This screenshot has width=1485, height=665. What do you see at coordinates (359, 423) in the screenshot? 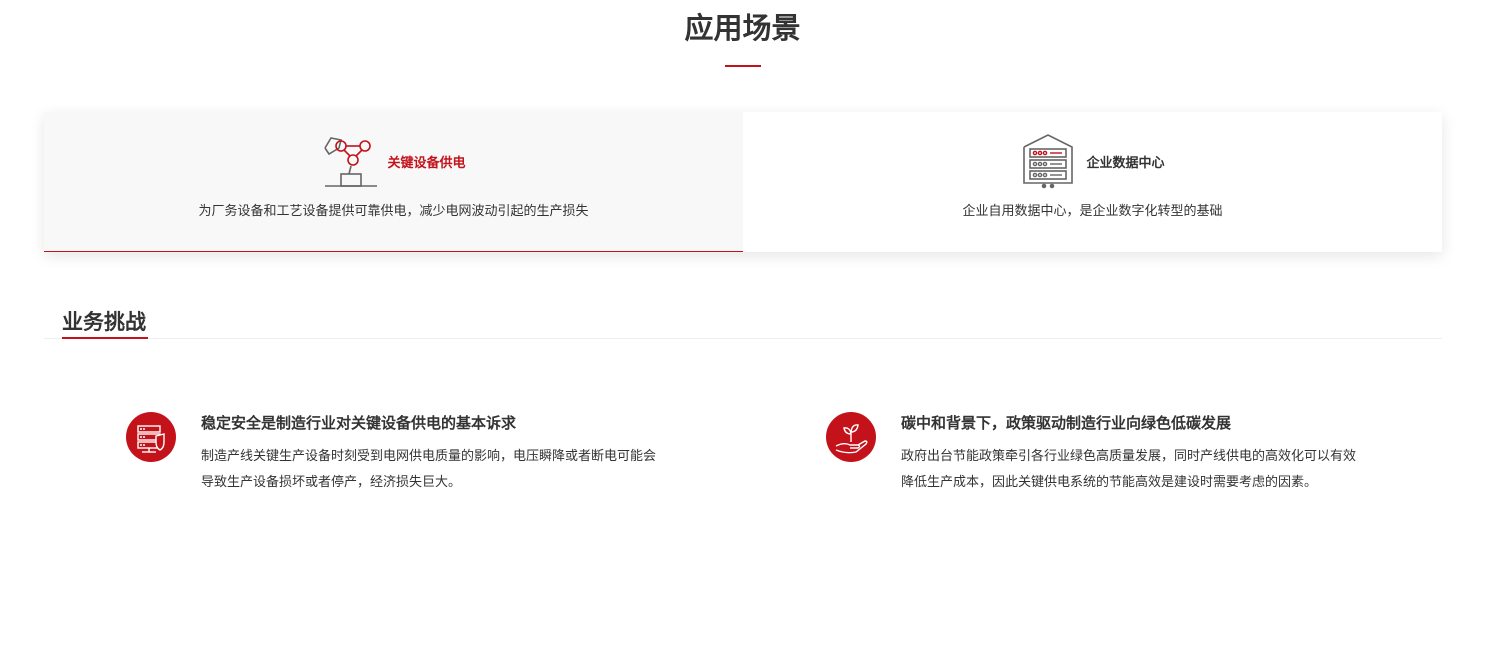
I see `challenge-heading: 稳定安全是制造行业对关键设备供电的基本诉求` at bounding box center [359, 423].